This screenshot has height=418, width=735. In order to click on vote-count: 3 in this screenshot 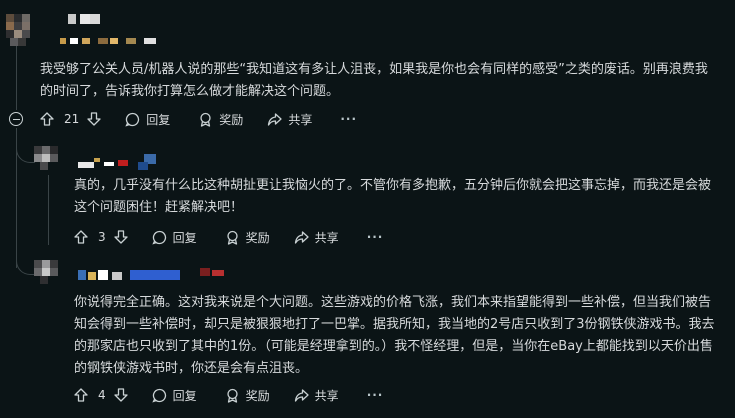, I will do `click(102, 237)`.